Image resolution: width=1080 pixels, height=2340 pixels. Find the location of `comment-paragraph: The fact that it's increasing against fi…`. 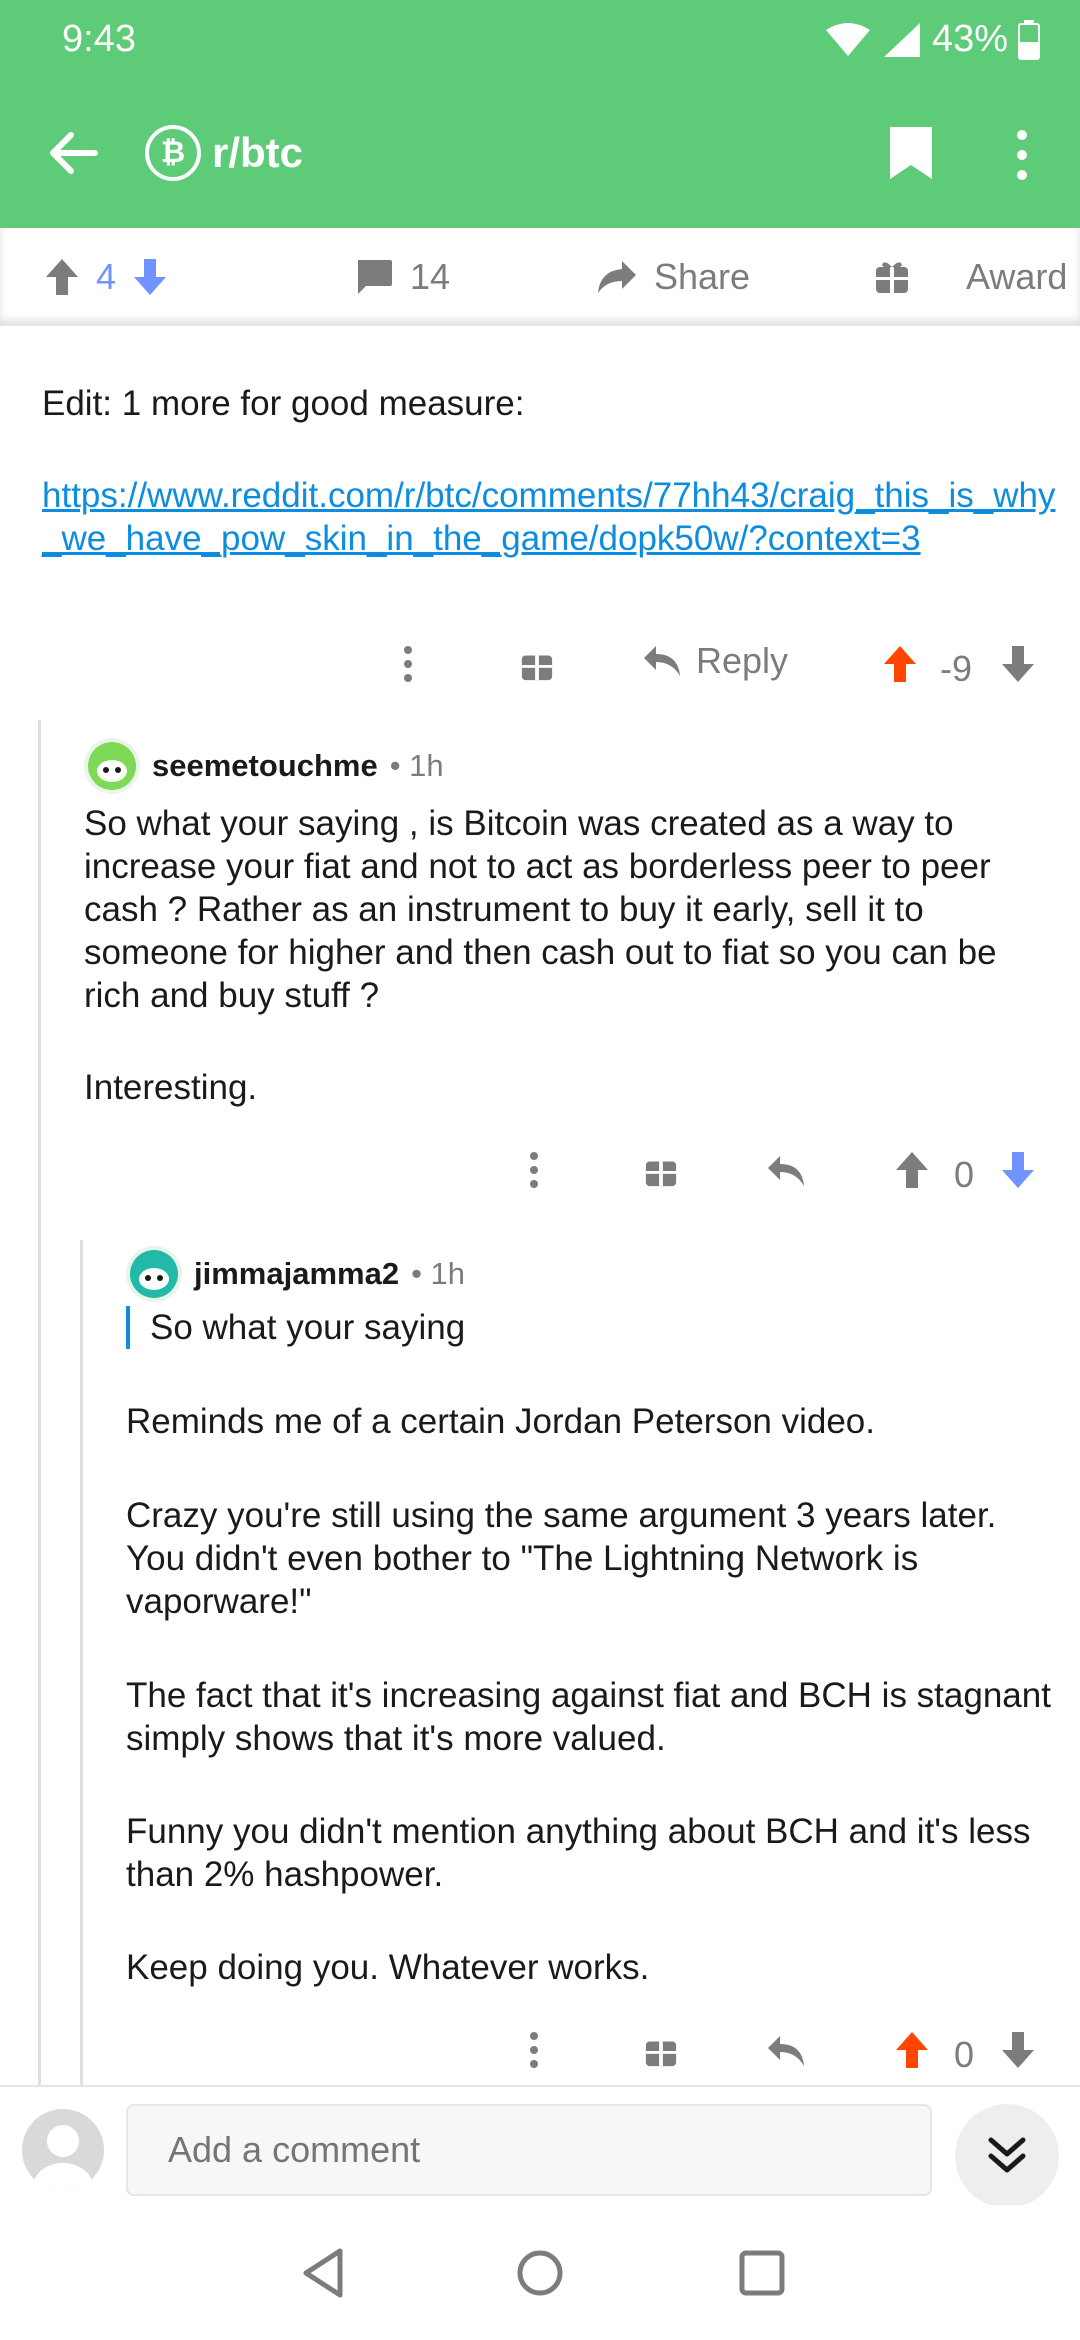

comment-paragraph: The fact that it's increasing against fi… is located at coordinates (588, 1717).